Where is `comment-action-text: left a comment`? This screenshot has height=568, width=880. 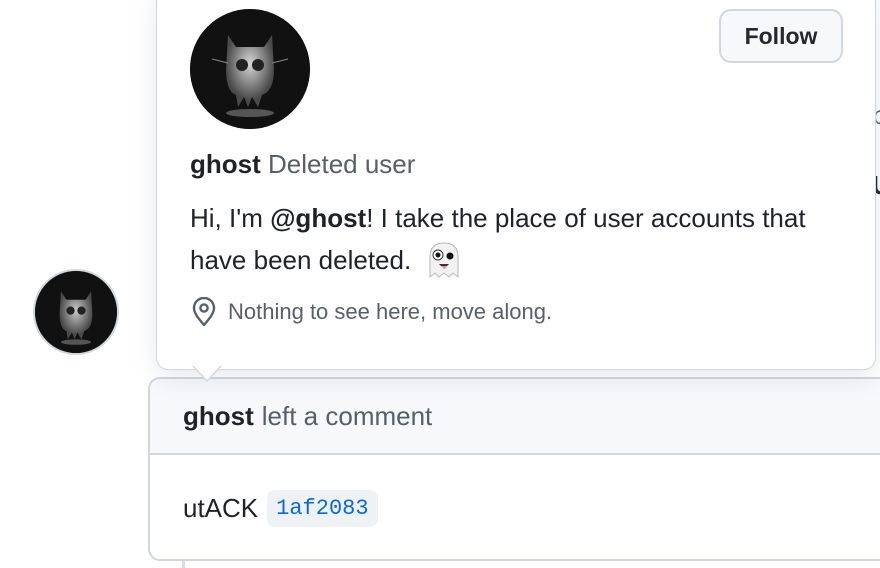 comment-action-text: left a comment is located at coordinates (347, 415).